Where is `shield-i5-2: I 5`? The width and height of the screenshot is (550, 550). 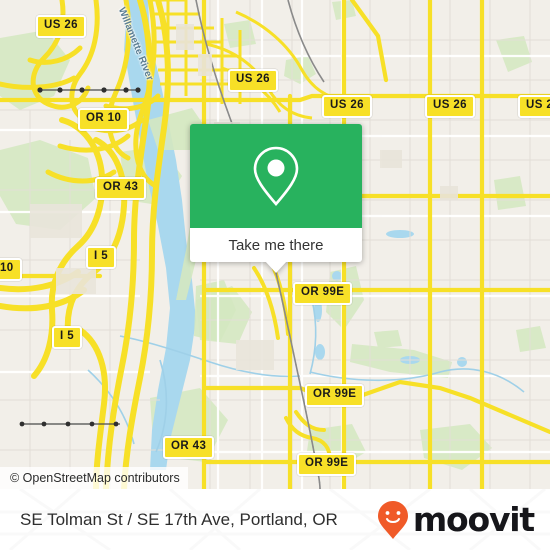 shield-i5-2: I 5 is located at coordinates (67, 337).